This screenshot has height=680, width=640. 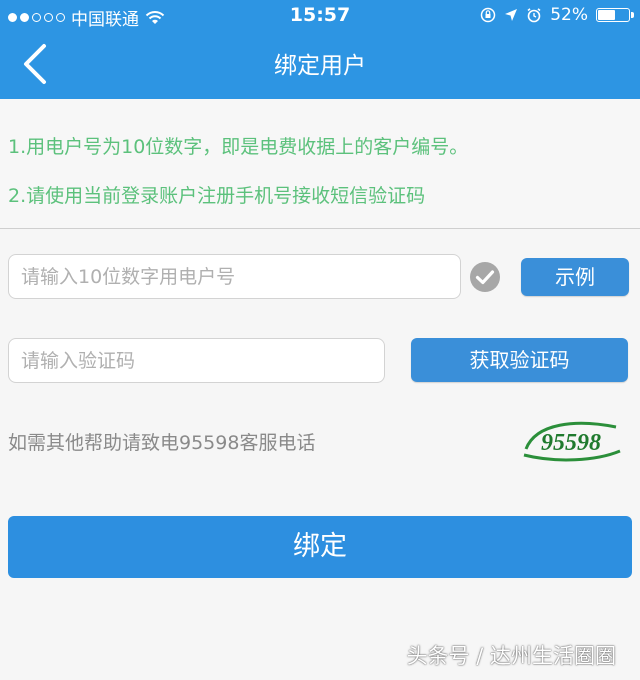 I want to click on battery-percent: 52%, so click(x=569, y=15).